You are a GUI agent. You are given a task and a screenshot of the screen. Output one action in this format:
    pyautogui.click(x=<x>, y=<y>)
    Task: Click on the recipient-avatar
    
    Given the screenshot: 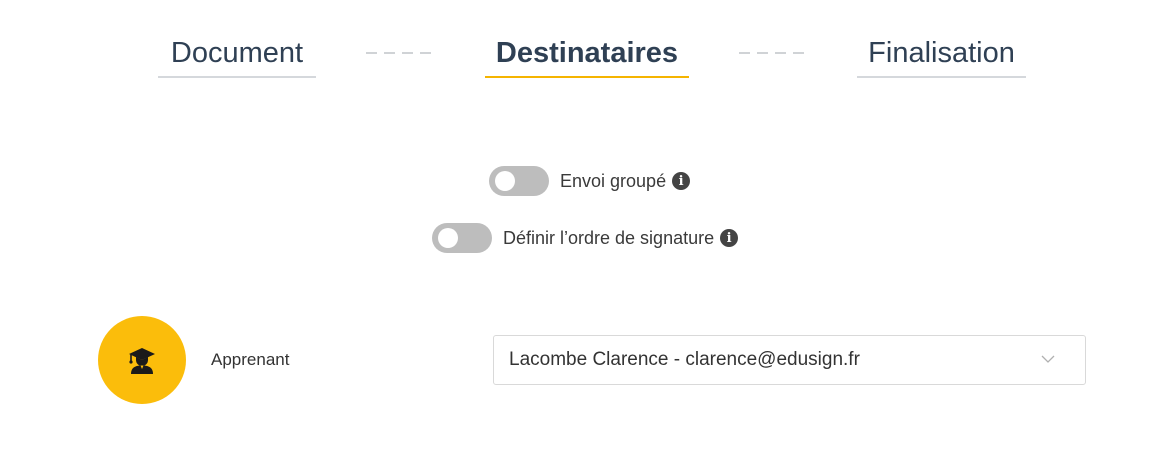 What is the action you would take?
    pyautogui.click(x=142, y=360)
    